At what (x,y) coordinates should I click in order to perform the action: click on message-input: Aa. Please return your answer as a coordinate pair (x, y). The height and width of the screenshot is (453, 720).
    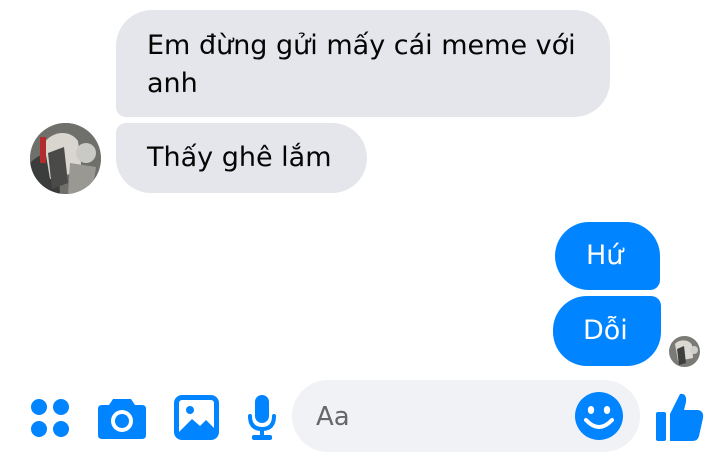
    Looking at the image, I should click on (436, 417).